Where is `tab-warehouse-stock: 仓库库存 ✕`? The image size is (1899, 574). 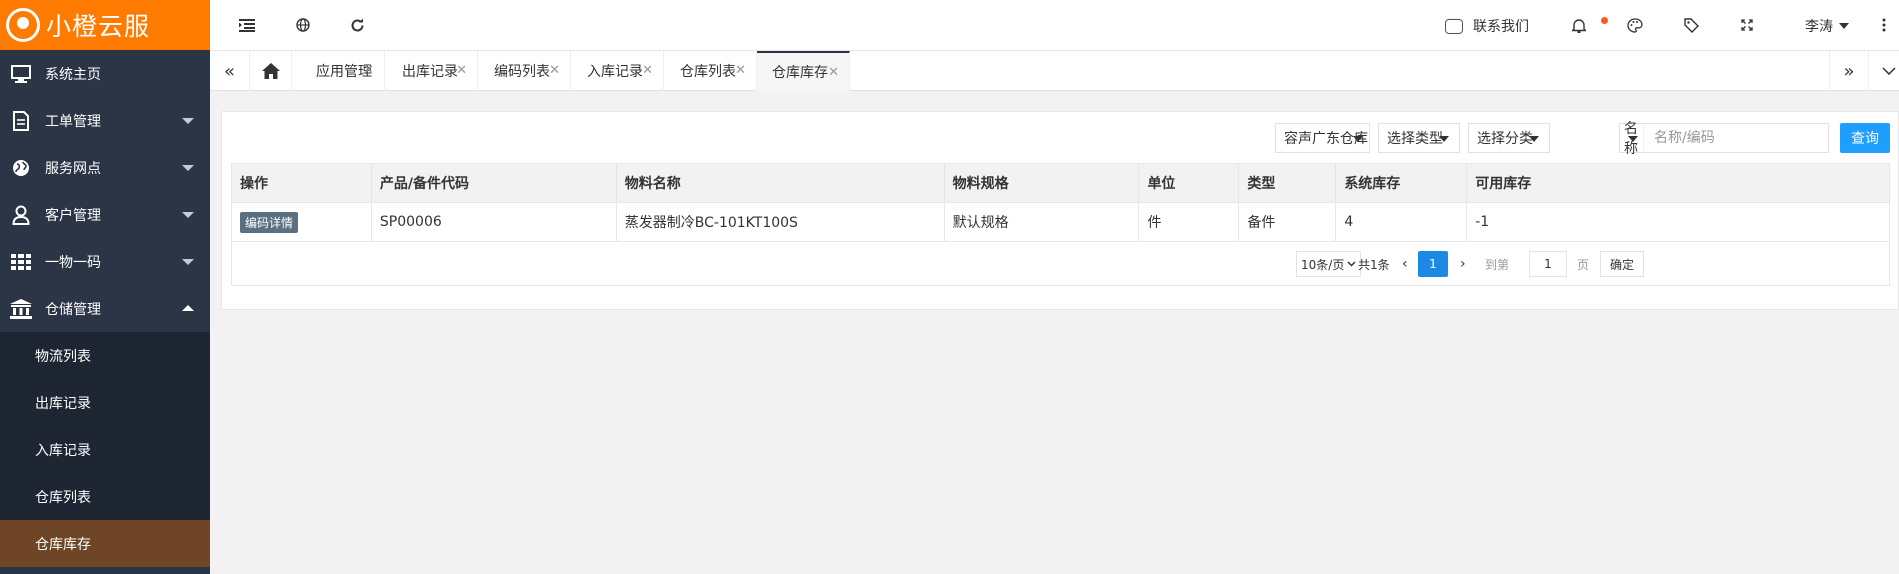 tab-warehouse-stock: 仓库库存 ✕ is located at coordinates (803, 71).